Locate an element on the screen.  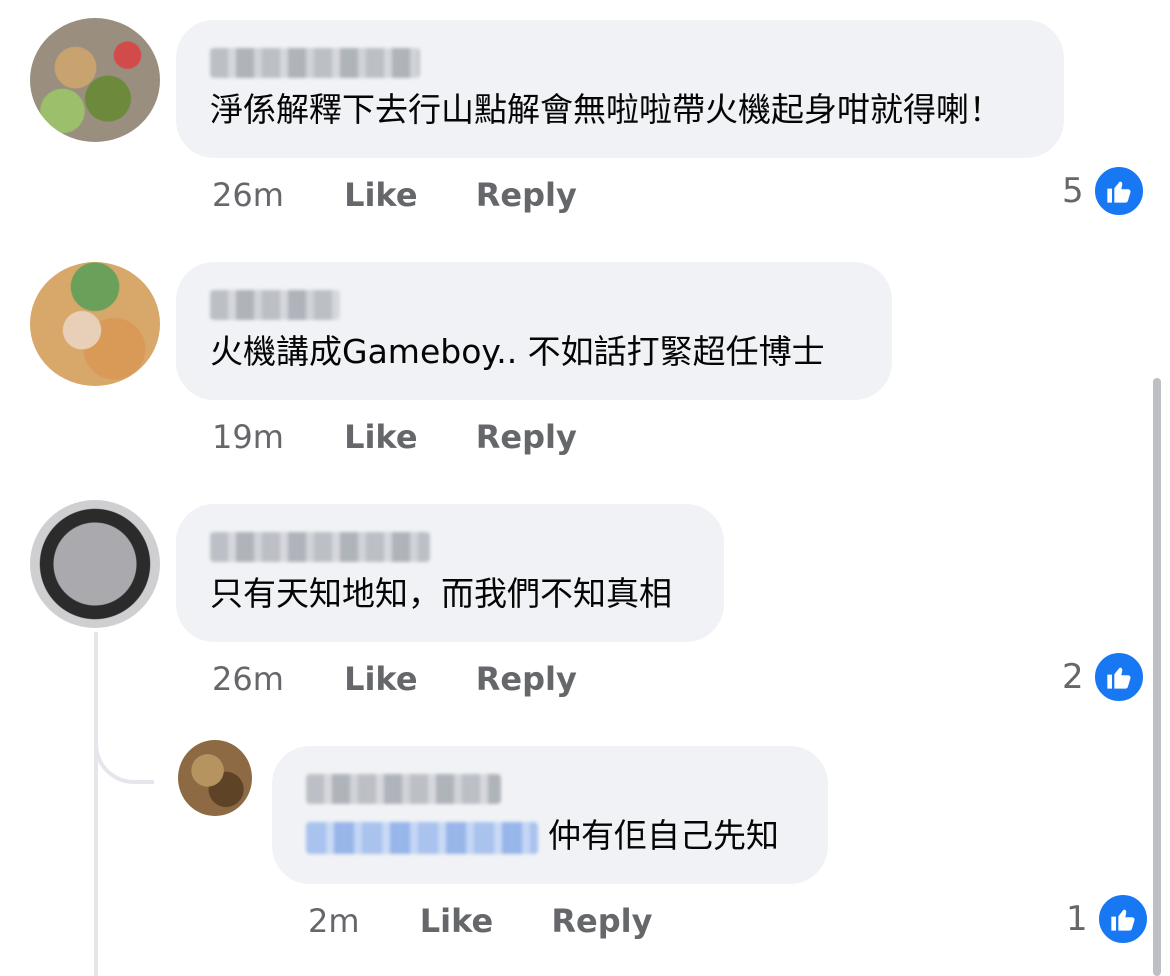
reply-text: 仲有佢自己先知 is located at coordinates (663, 835).